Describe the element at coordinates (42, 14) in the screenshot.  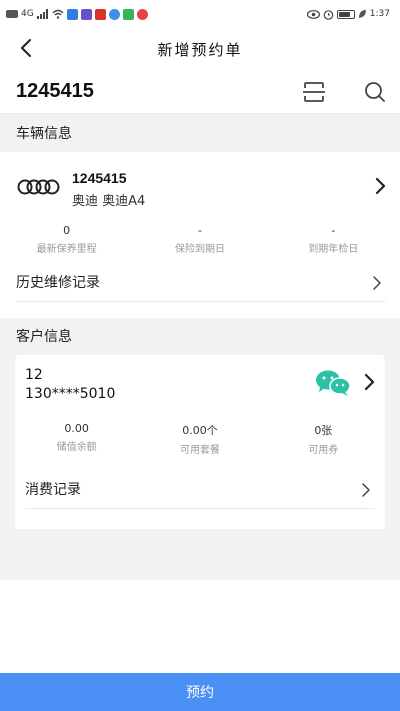
I see `signal-icon` at that location.